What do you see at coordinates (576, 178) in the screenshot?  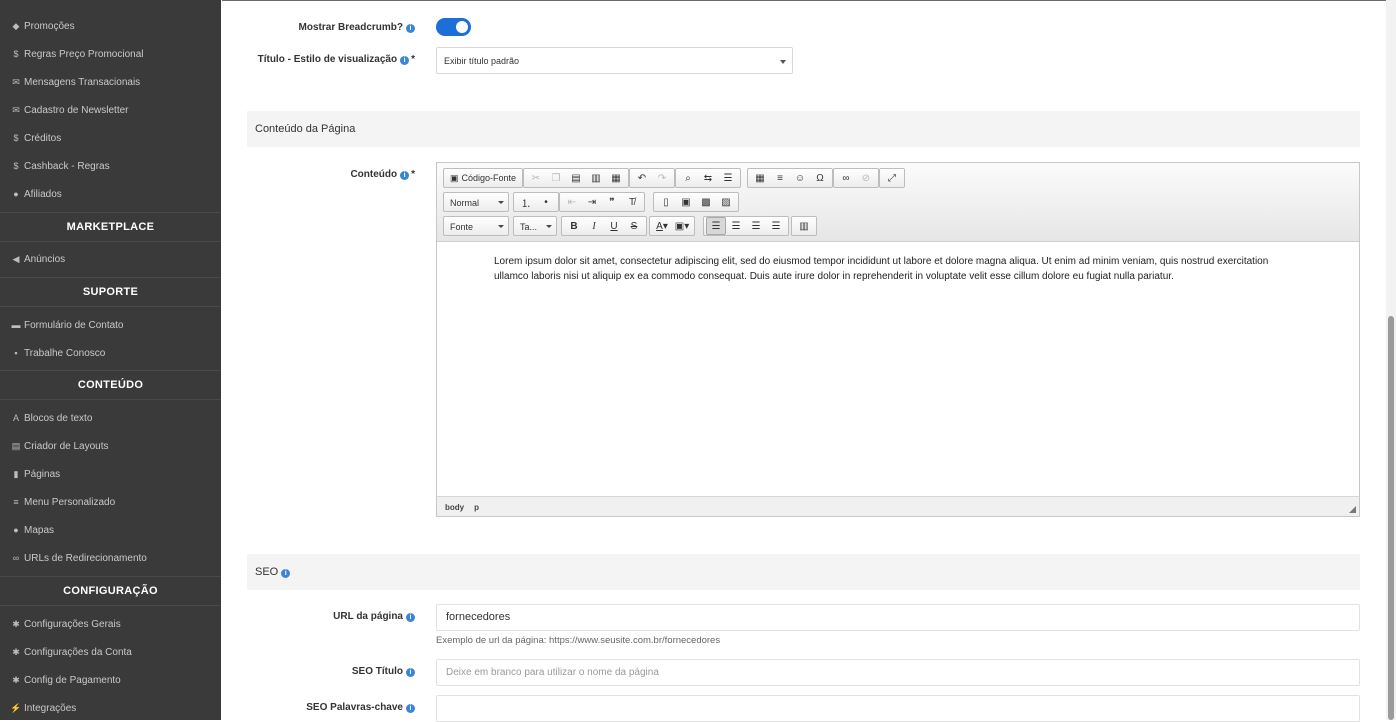 I see `paste-icon: ▤` at bounding box center [576, 178].